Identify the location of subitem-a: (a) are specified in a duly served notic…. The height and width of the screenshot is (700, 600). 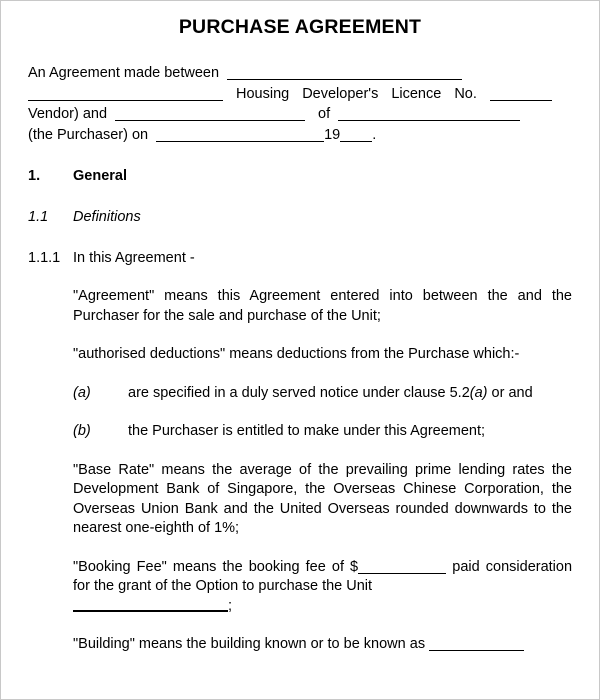
(322, 394).